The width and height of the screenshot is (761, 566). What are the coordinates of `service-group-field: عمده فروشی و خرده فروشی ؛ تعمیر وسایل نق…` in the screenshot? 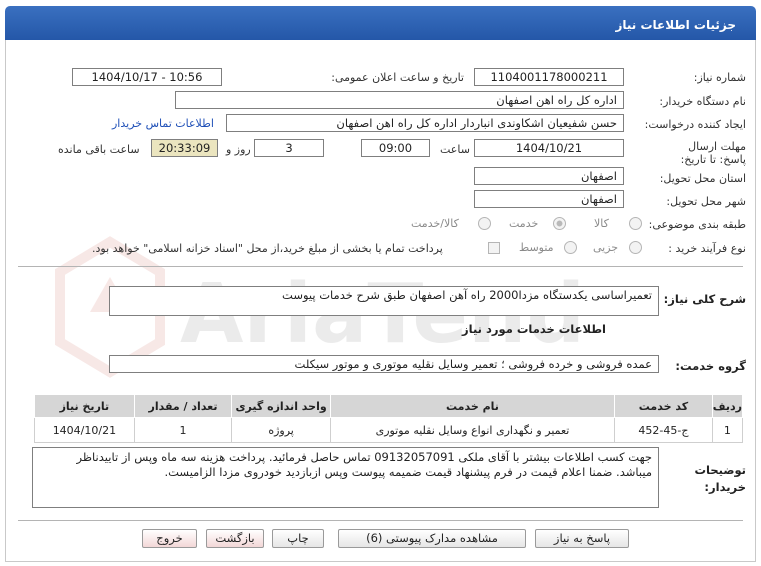 It's located at (384, 364).